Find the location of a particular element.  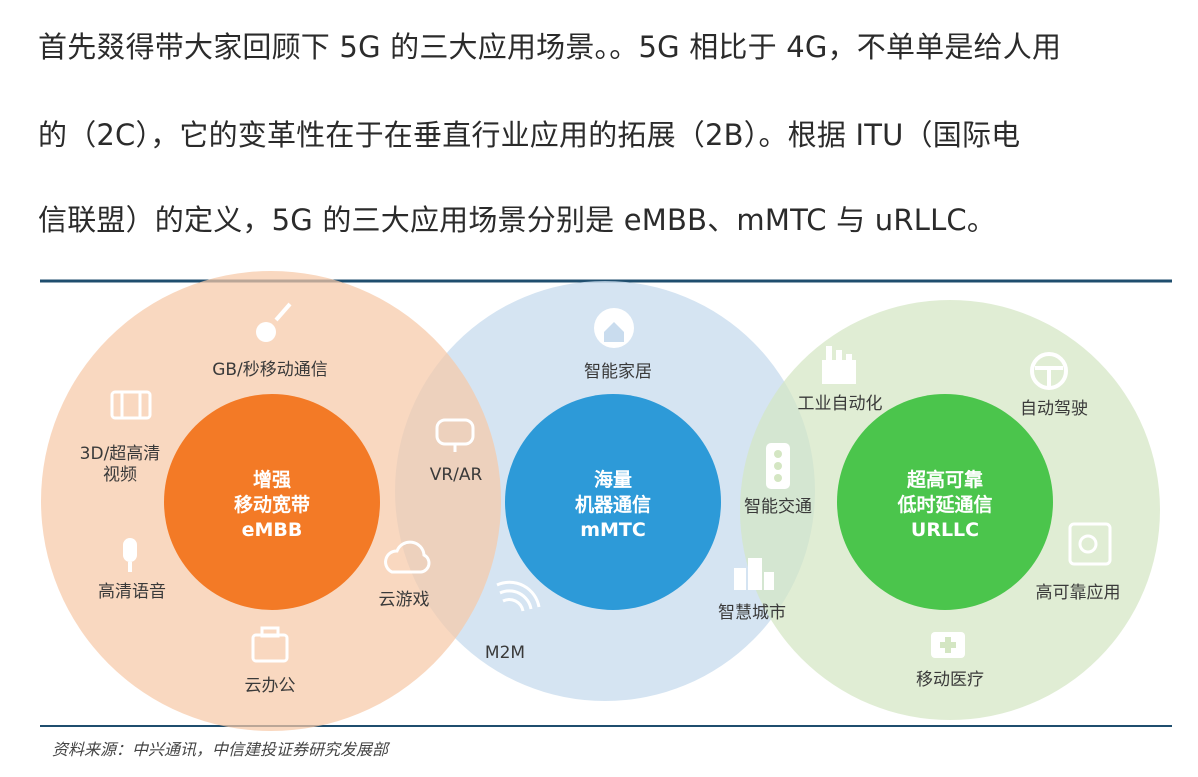

urllc-core-line-3: URLLC is located at coordinates (945, 530).